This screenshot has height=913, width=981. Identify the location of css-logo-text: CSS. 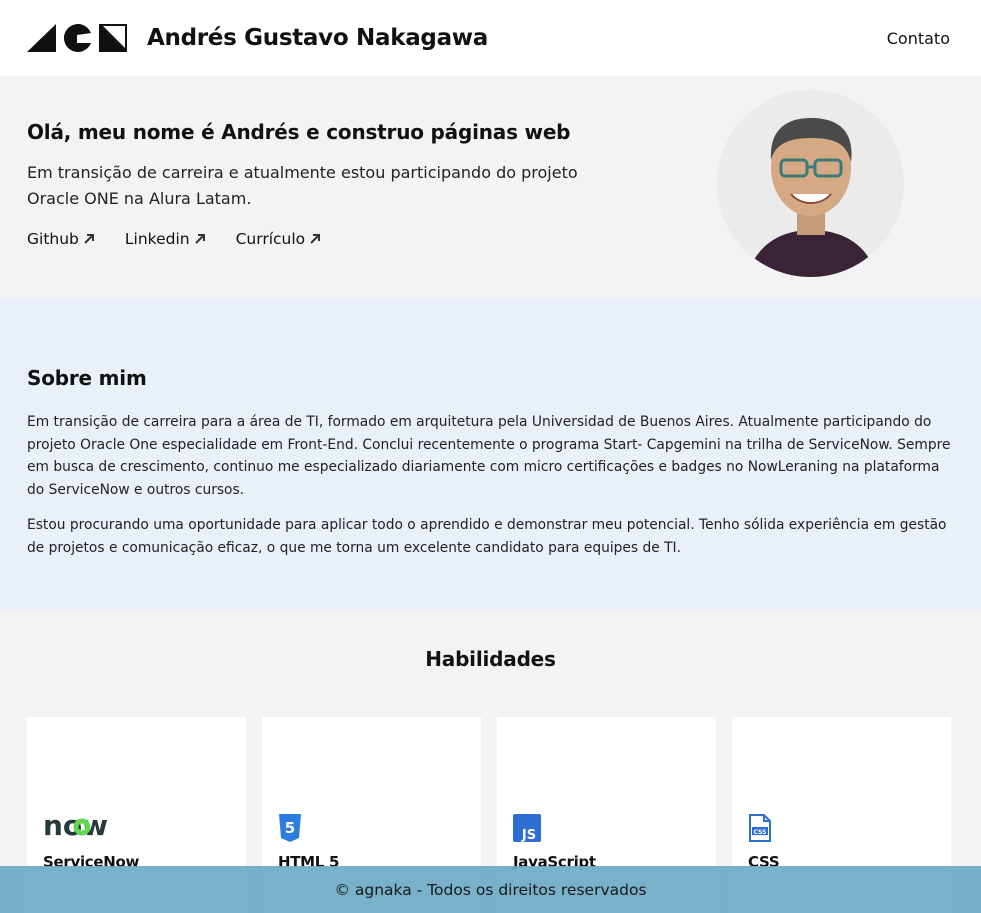
(760, 832).